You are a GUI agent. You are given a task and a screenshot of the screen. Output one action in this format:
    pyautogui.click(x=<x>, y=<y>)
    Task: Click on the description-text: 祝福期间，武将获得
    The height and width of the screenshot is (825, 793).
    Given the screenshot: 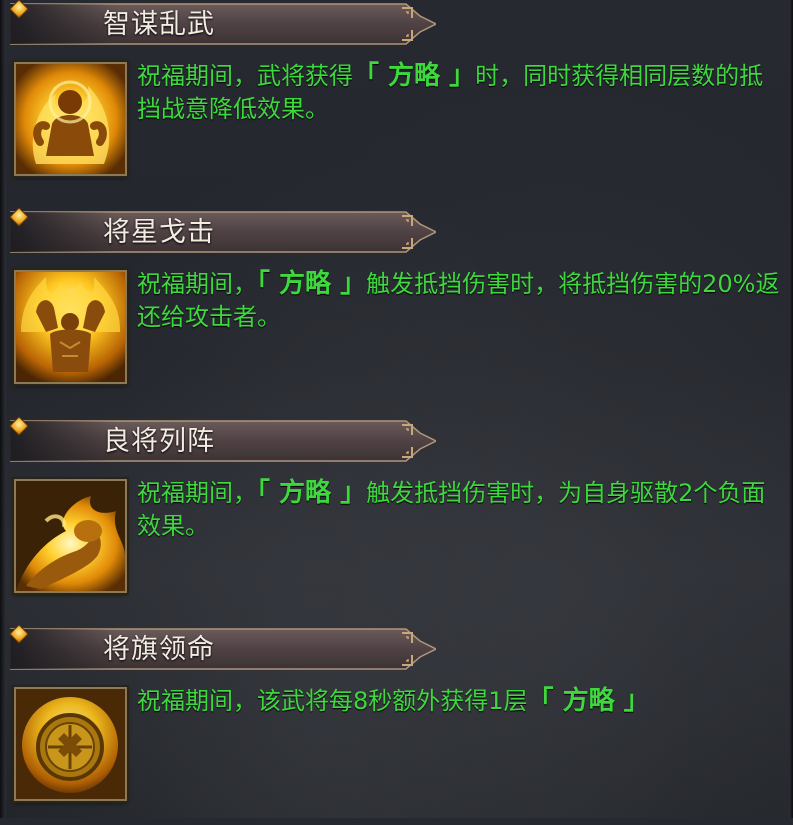 What is the action you would take?
    pyautogui.click(x=245, y=76)
    